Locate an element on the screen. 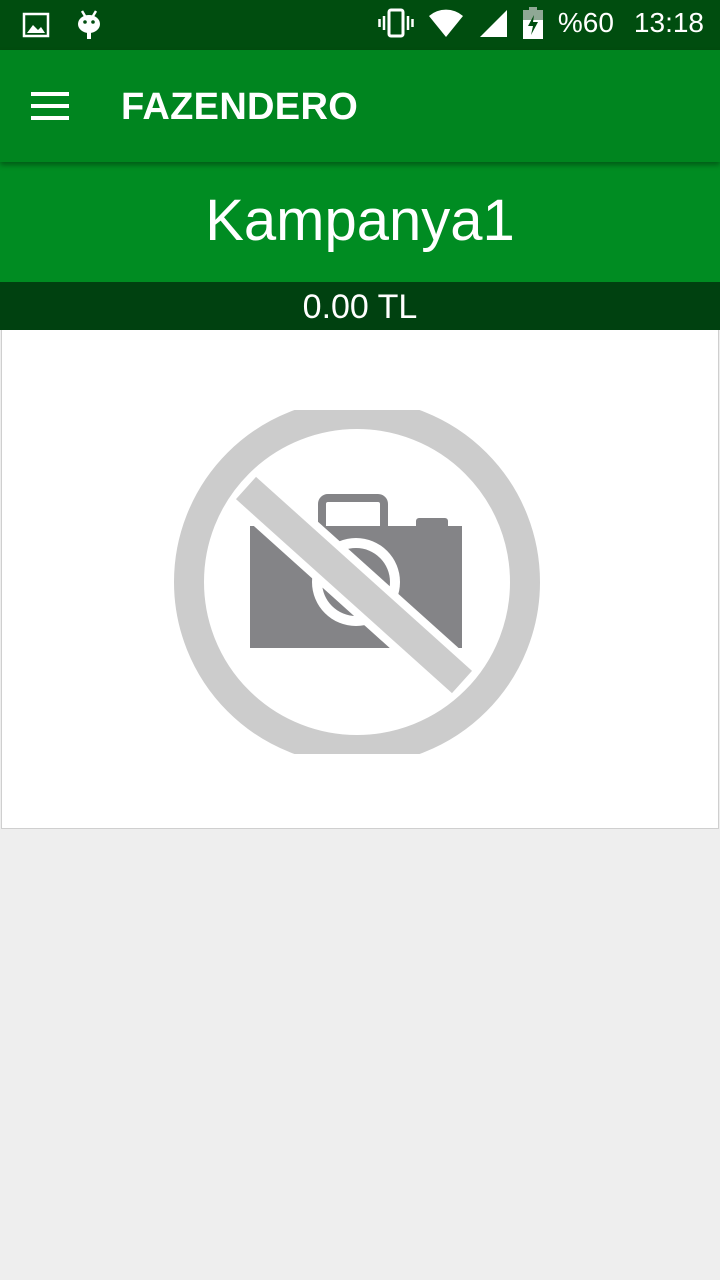  campaign-price: 0.00 TL is located at coordinates (360, 306).